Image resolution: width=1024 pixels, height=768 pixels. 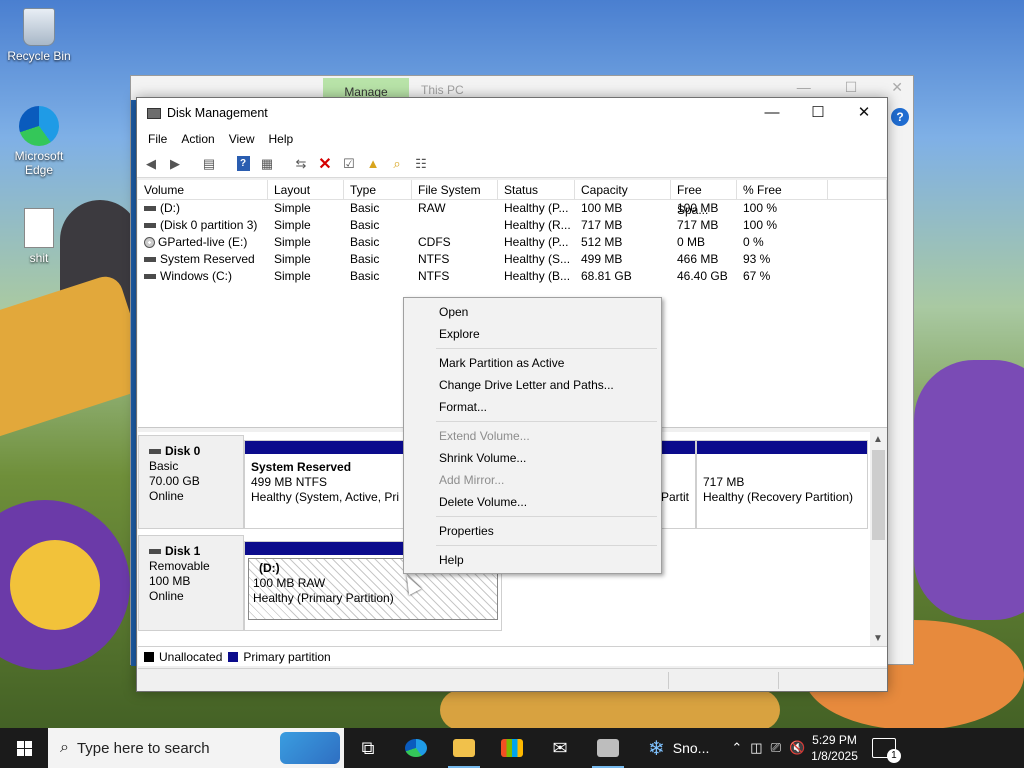 What do you see at coordinates (878, 495) in the screenshot?
I see `scrollbar-thumb` at bounding box center [878, 495].